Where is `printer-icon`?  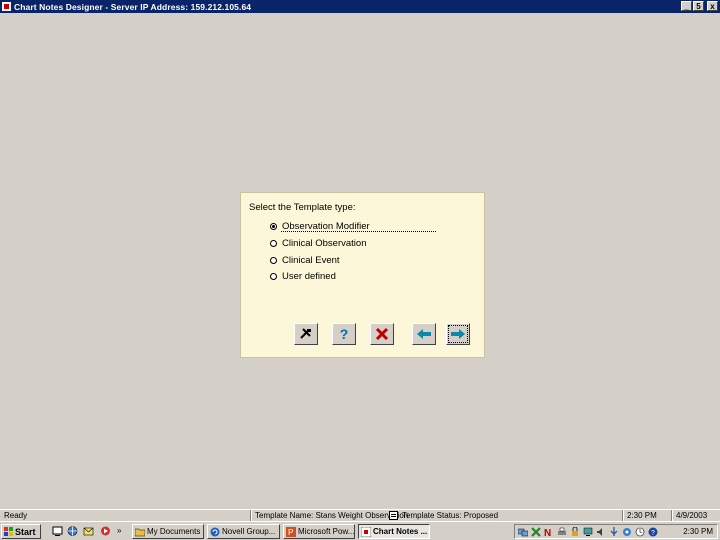 printer-icon is located at coordinates (562, 532).